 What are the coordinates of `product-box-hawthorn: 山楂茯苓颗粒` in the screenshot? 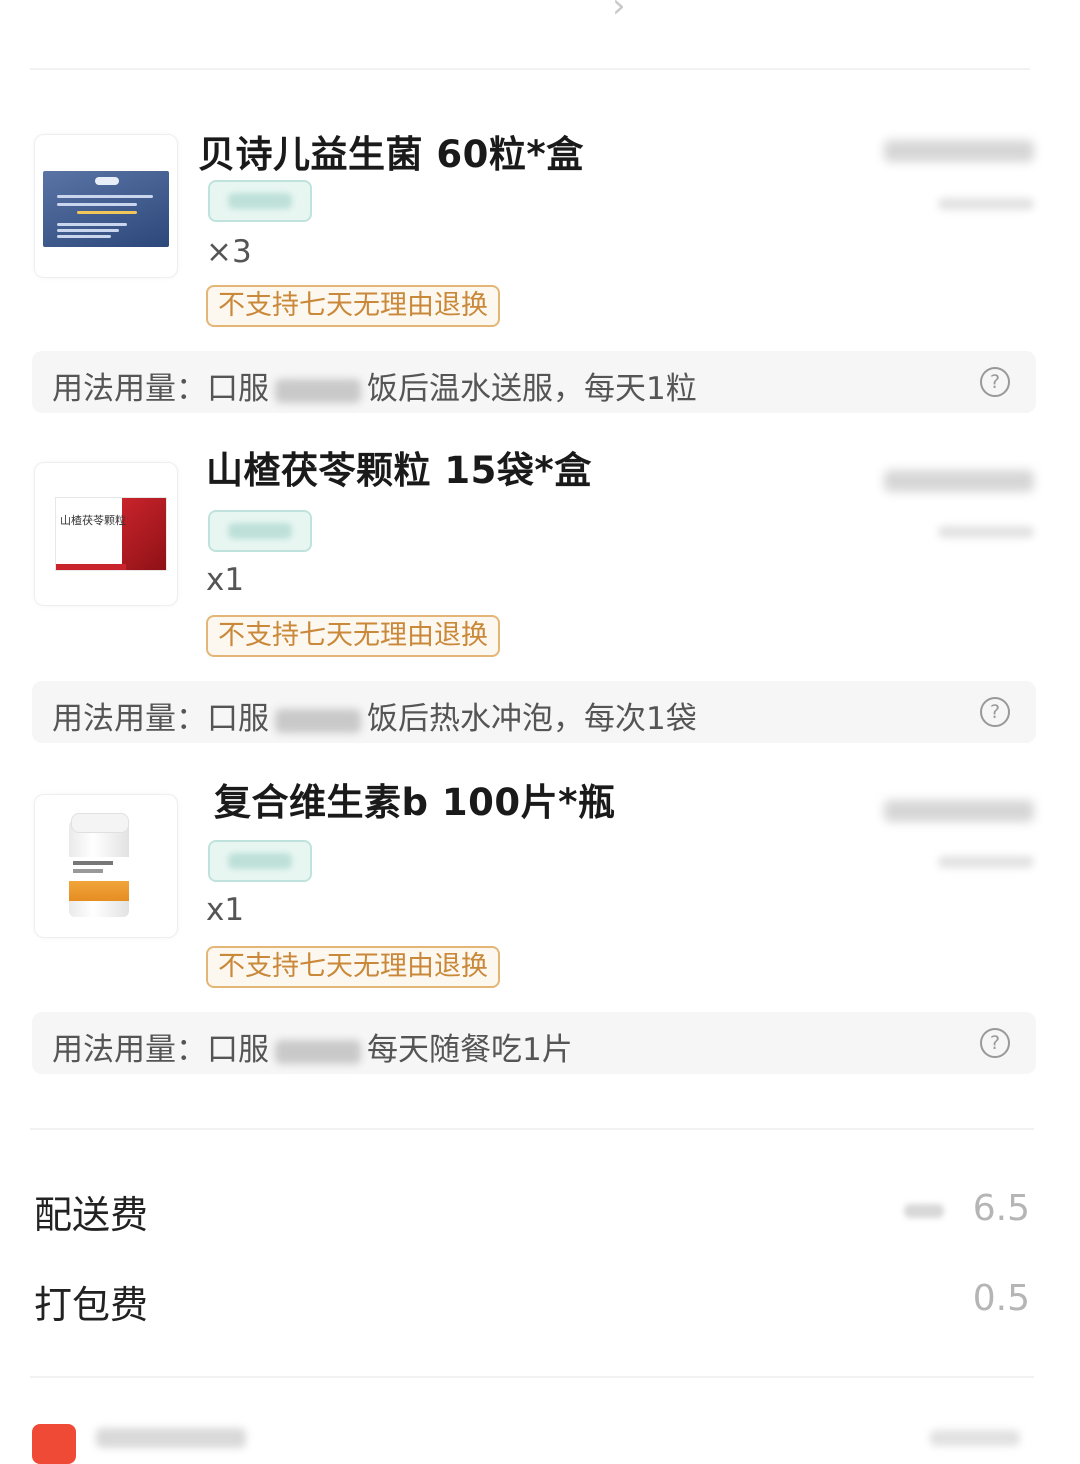 It's located at (111, 534).